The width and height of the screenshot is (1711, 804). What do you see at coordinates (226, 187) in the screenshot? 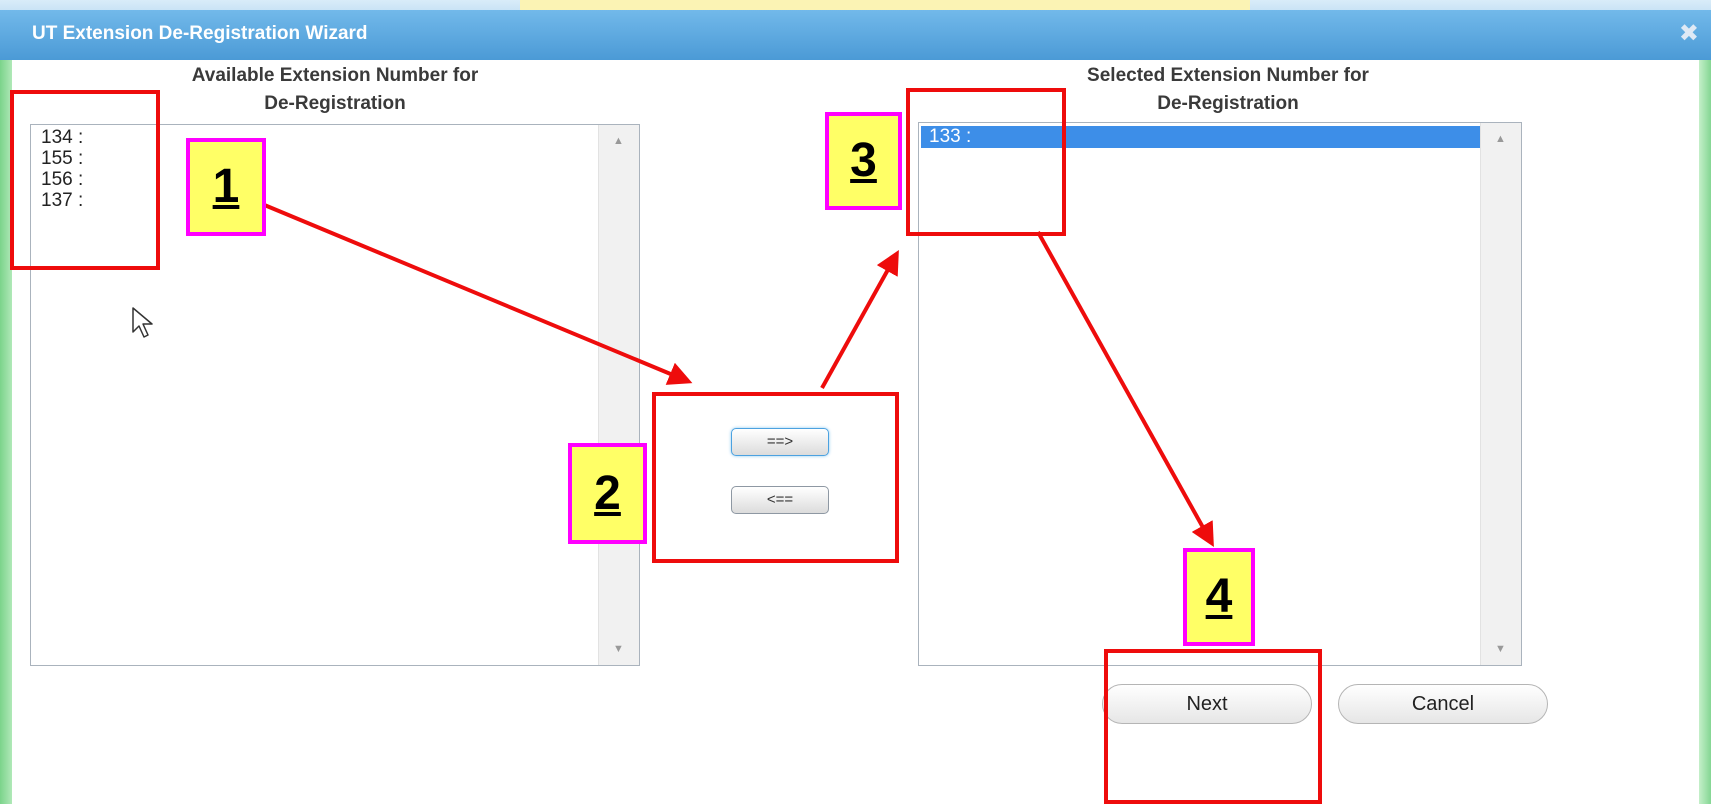
I see `step-callout-1: 1` at bounding box center [226, 187].